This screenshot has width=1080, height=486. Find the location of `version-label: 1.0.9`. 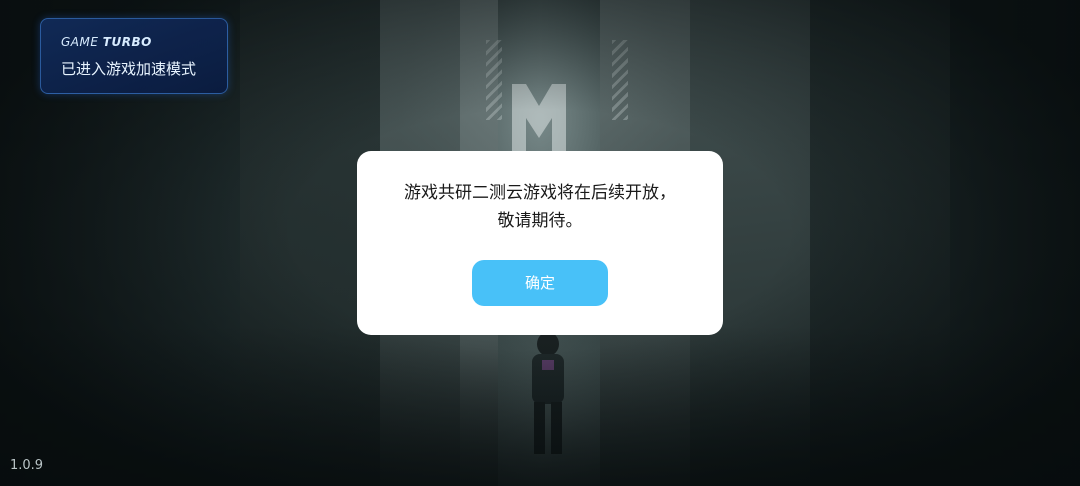

version-label: 1.0.9 is located at coordinates (27, 465).